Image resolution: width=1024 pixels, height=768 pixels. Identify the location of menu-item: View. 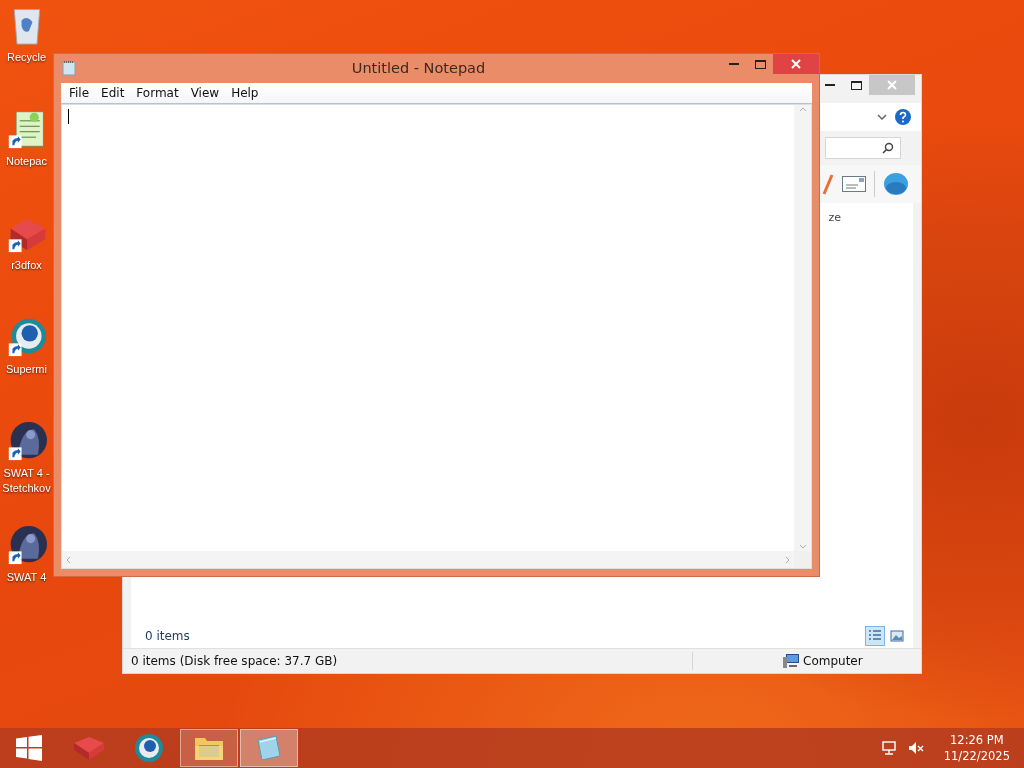
(205, 93).